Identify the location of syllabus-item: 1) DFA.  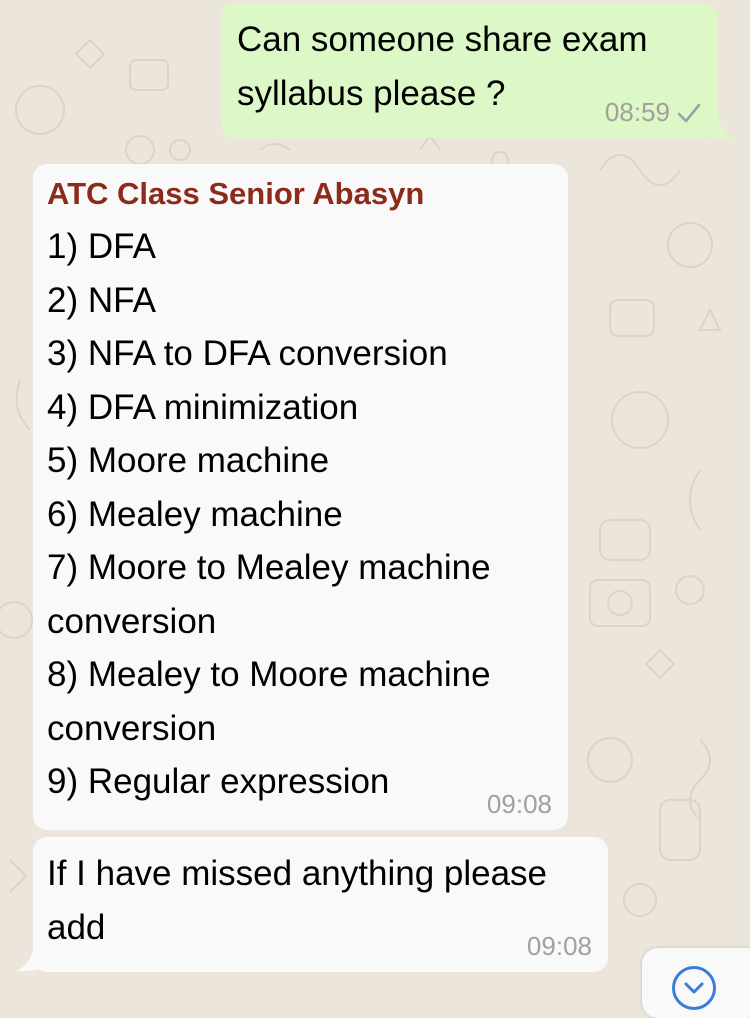
(101, 246).